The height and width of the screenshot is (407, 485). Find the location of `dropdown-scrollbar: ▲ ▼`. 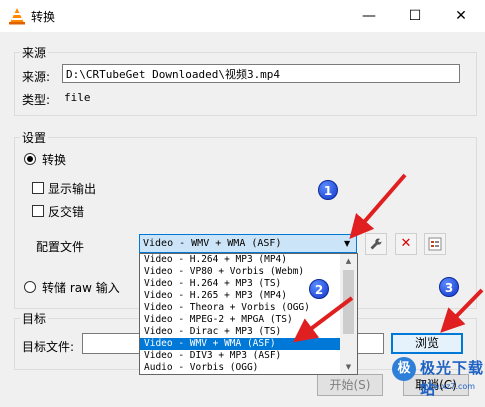

dropdown-scrollbar: ▲ ▼ is located at coordinates (348, 314).